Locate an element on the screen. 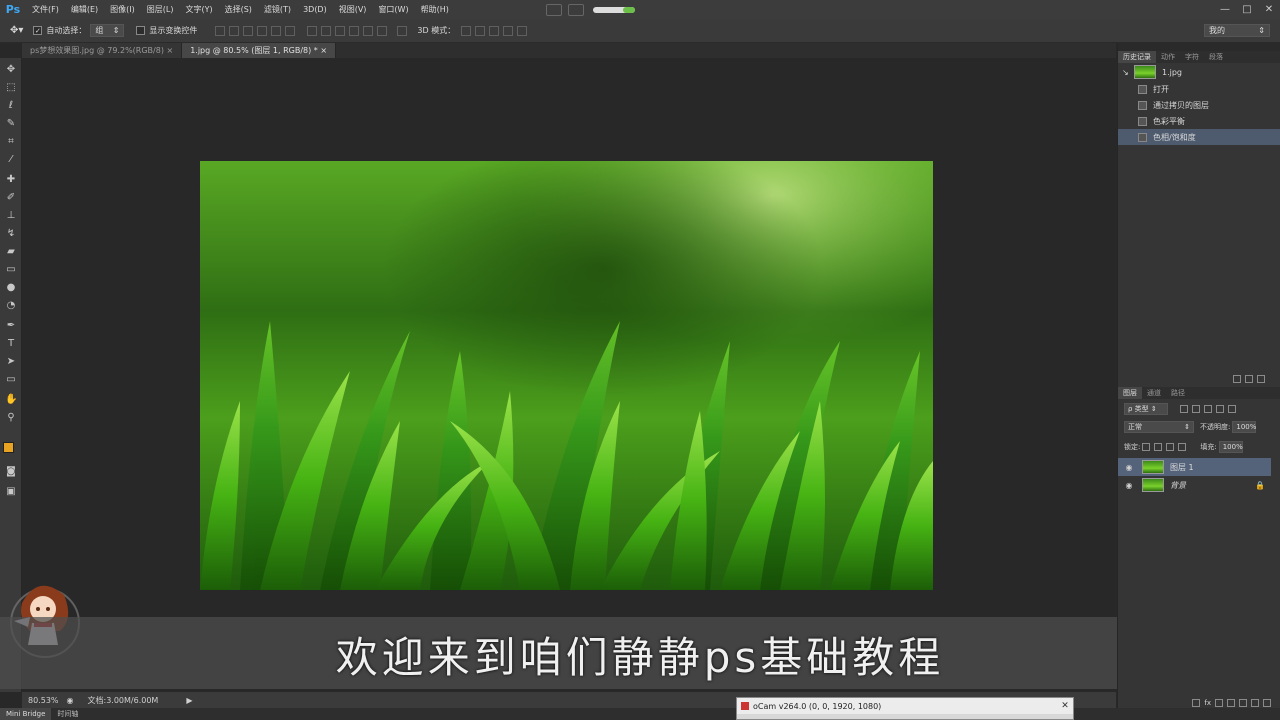  tab-mini-bridge: Mini Bridge is located at coordinates (26, 714).